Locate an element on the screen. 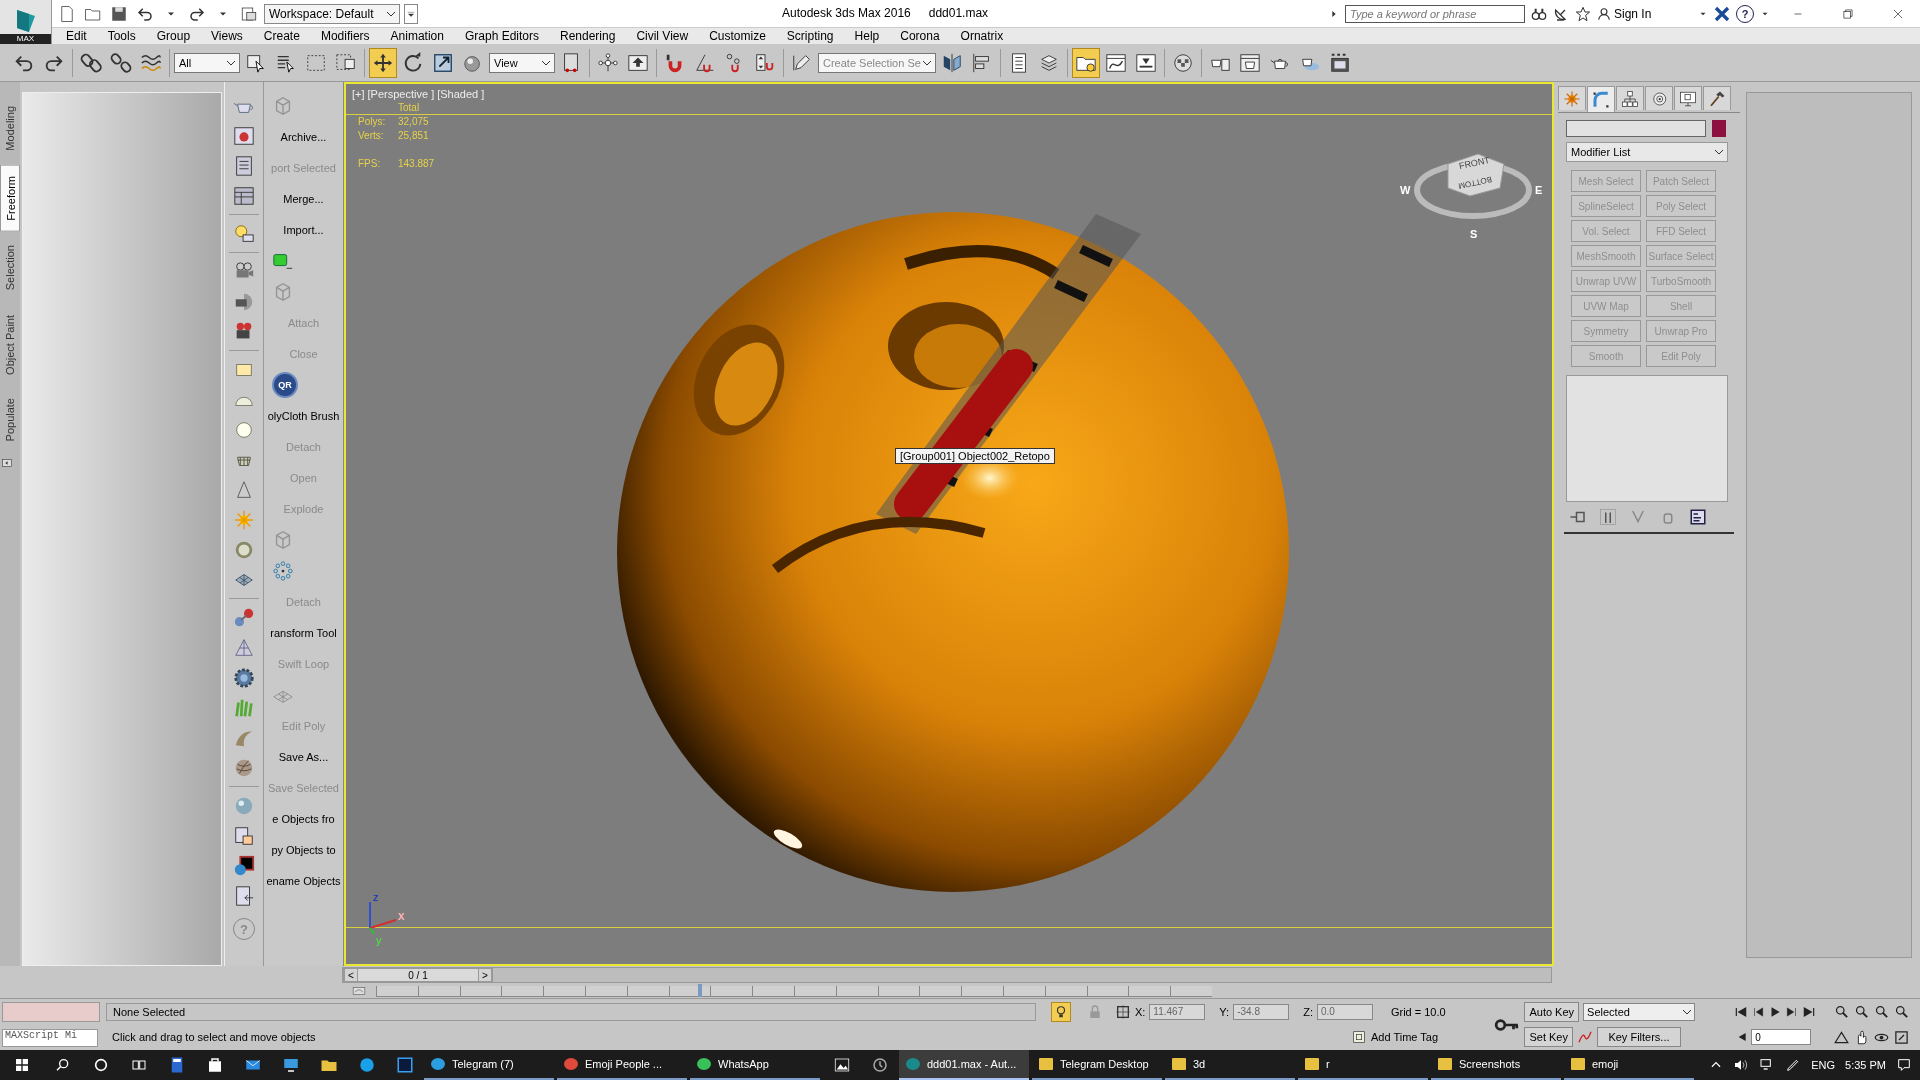 This screenshot has height=1080, width=1920. notification-icon is located at coordinates (1904, 1065).